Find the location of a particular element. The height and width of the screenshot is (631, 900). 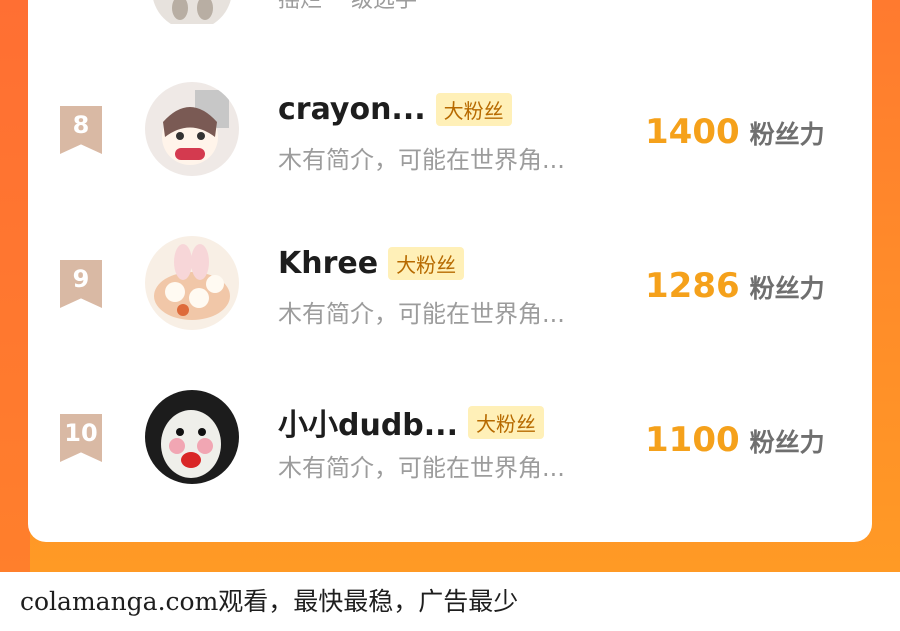

user-name: Khree is located at coordinates (328, 263).